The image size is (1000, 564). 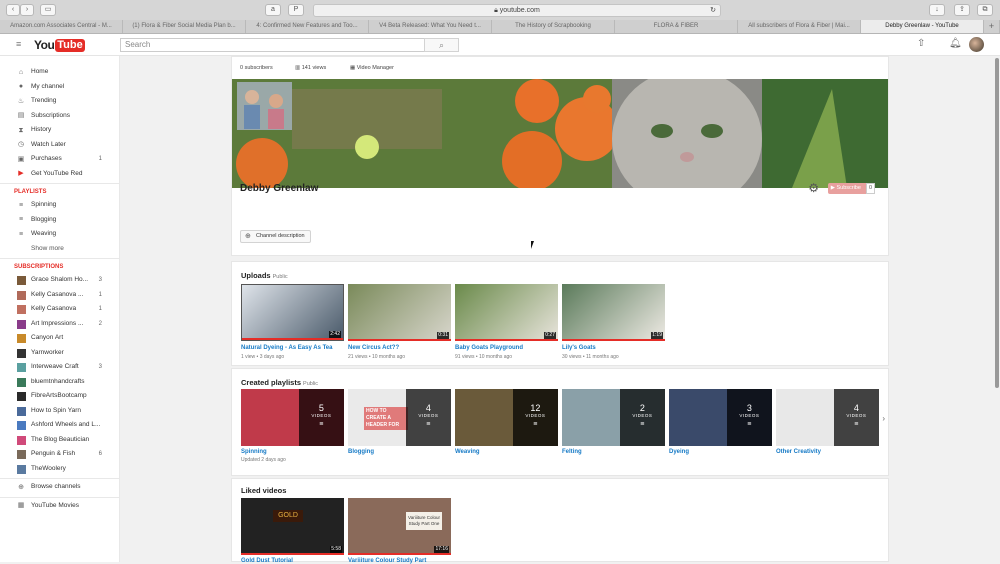 What do you see at coordinates (286, 348) in the screenshot?
I see `video-title: Natural Dyeing - As Easy As Tea` at bounding box center [286, 348].